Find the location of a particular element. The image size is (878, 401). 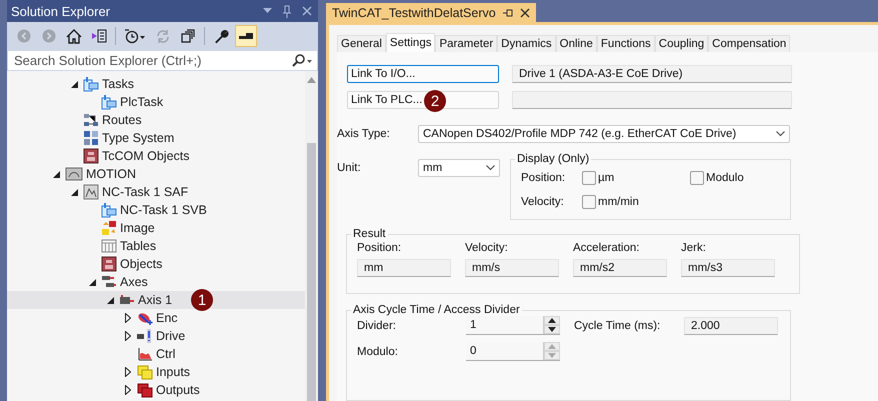

tree-item: Axes is located at coordinates (156, 282).